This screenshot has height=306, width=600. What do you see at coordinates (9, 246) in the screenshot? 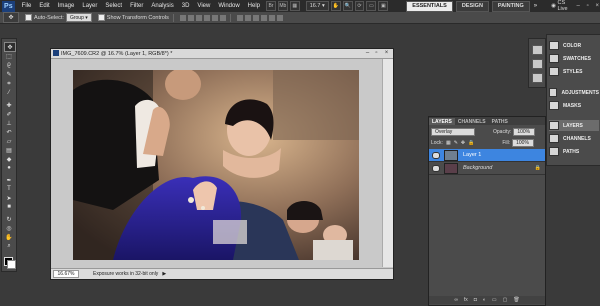
I see `zoom-tool-icon: ⌕` at bounding box center [9, 246].